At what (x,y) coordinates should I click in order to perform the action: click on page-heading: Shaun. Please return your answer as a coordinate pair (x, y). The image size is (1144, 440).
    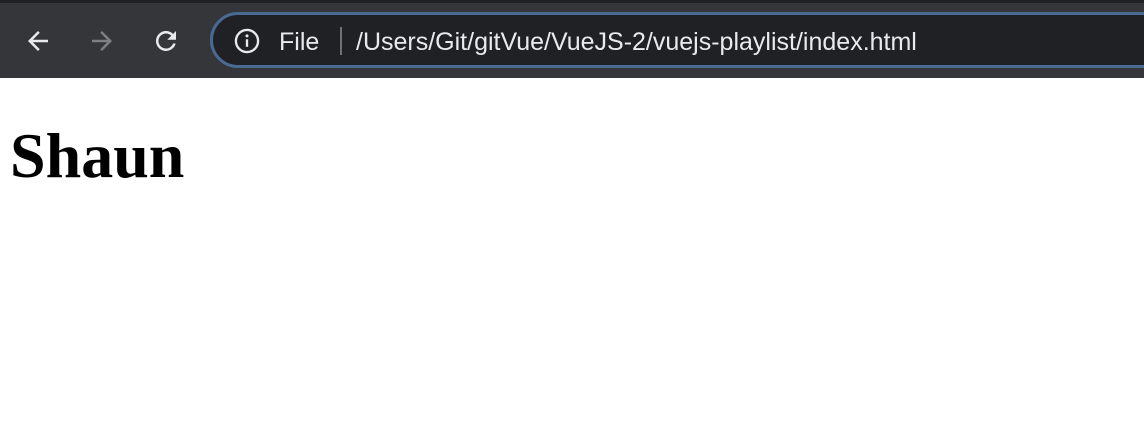
    Looking at the image, I should click on (97, 155).